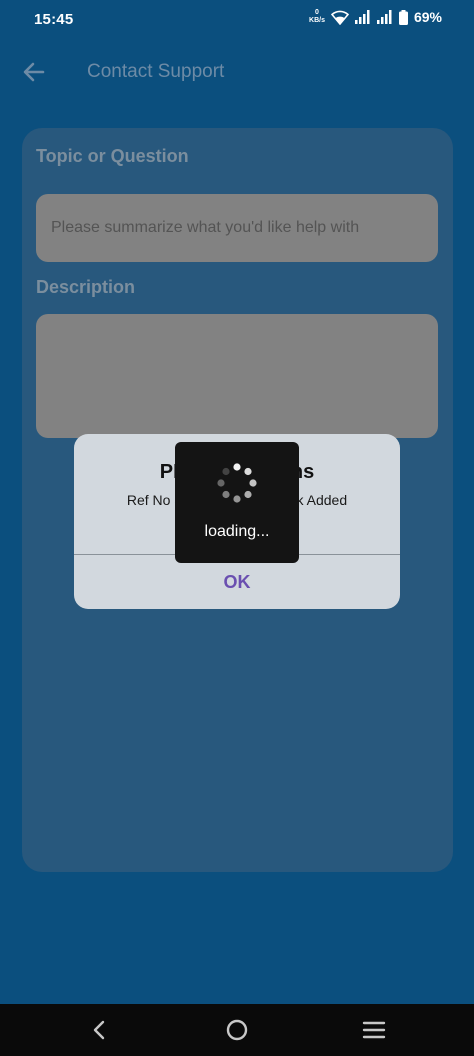 Image resolution: width=474 pixels, height=1056 pixels. I want to click on net-speed: 0 KB/s, so click(317, 17).